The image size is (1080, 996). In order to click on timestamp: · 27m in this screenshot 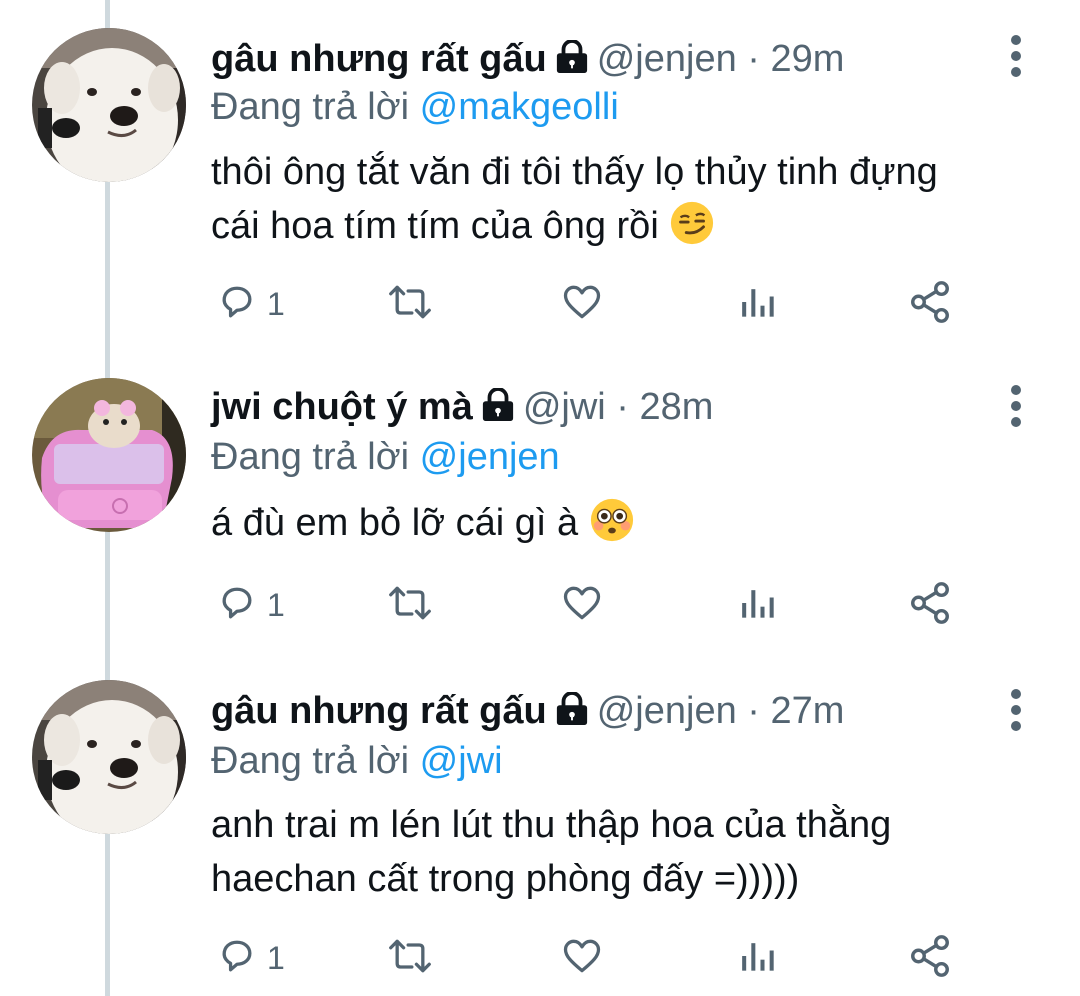, I will do `click(795, 711)`.